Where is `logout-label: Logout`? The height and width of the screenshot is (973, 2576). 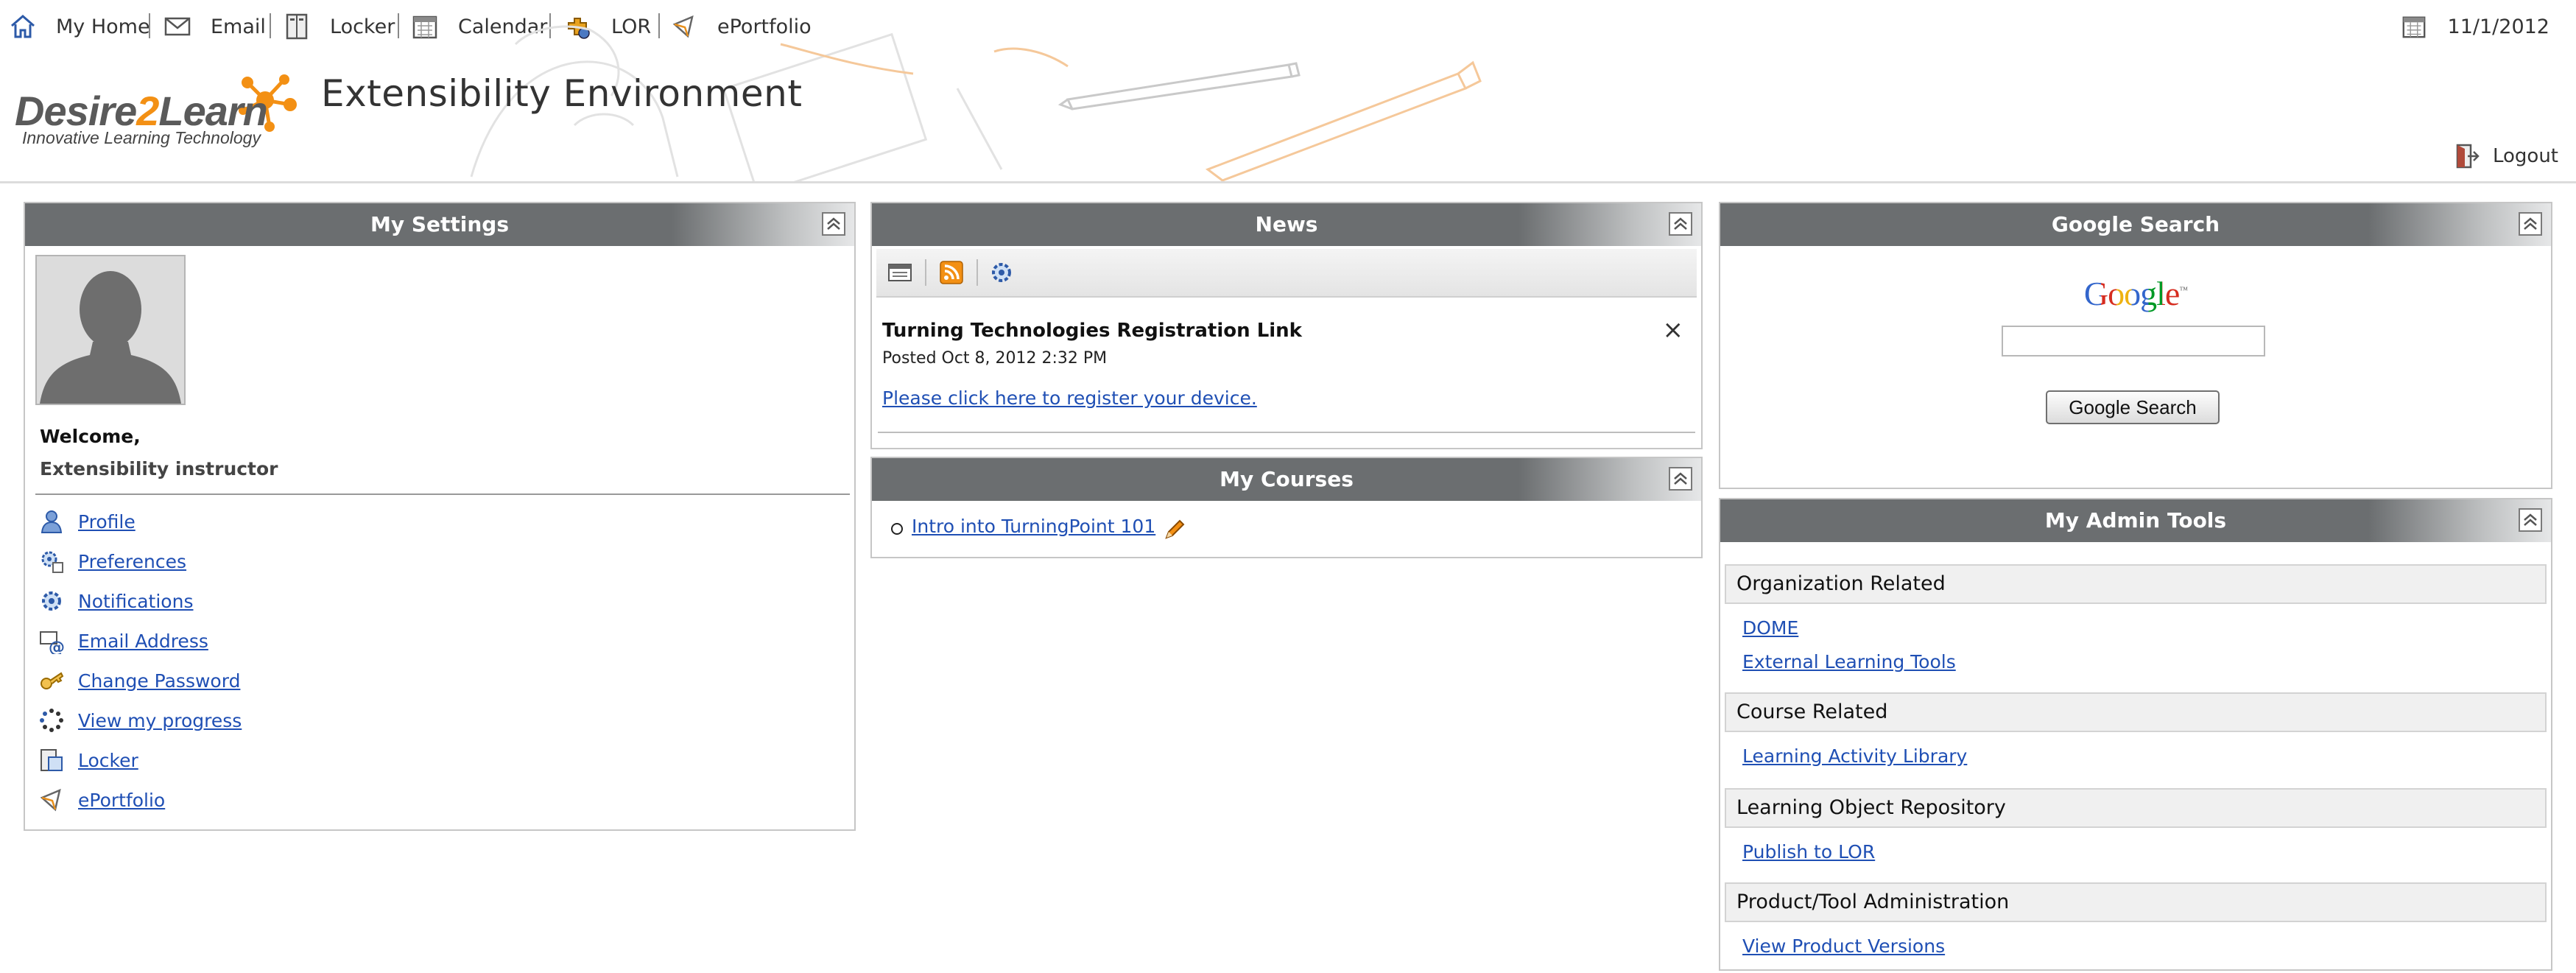 logout-label: Logout is located at coordinates (2525, 156).